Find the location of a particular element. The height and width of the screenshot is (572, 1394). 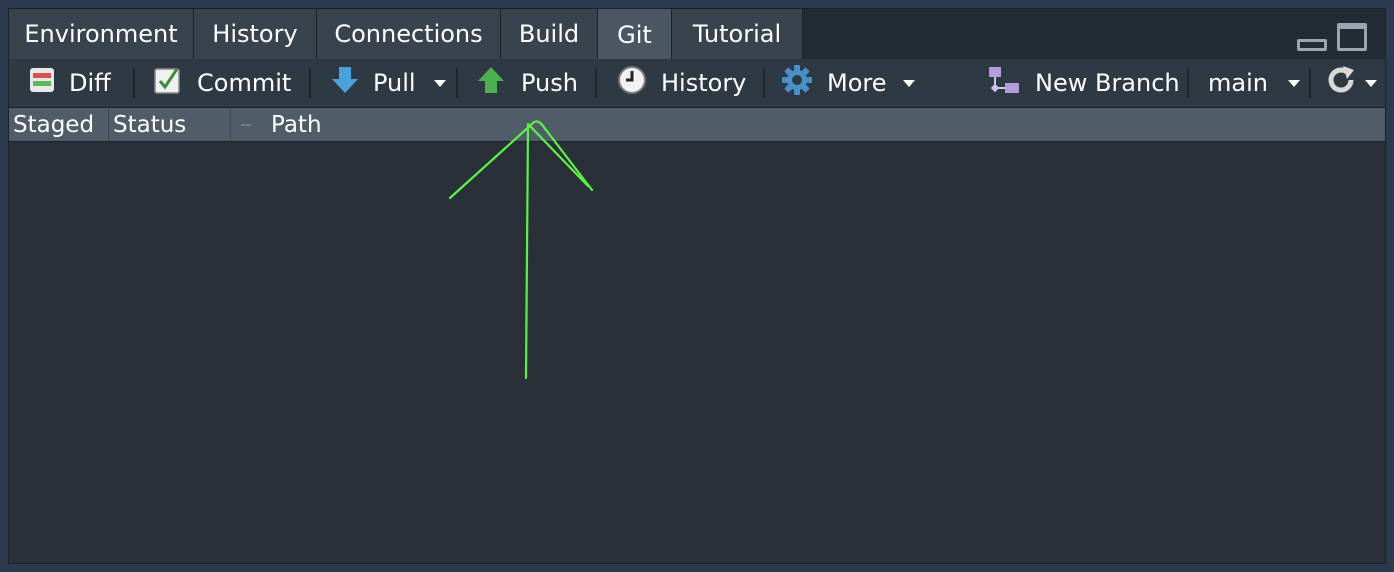

tab-git: Git is located at coordinates (635, 34).